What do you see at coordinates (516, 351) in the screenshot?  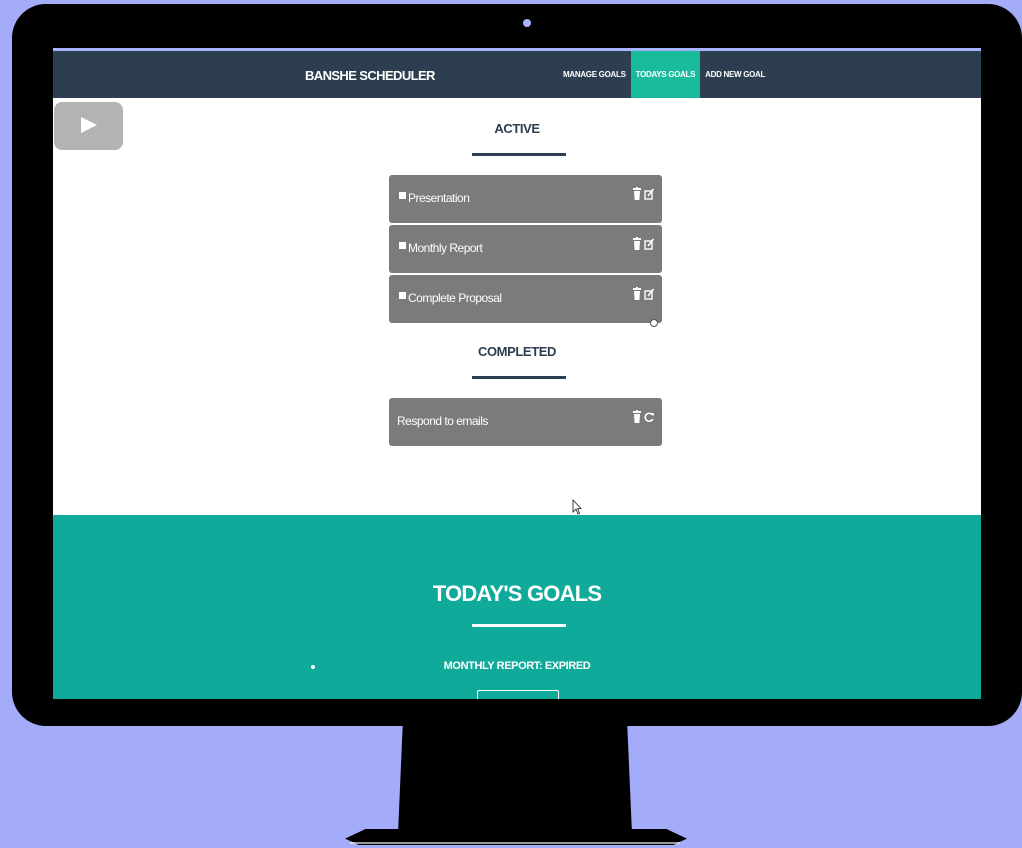 I see `completed-section-title: COMPLETED` at bounding box center [516, 351].